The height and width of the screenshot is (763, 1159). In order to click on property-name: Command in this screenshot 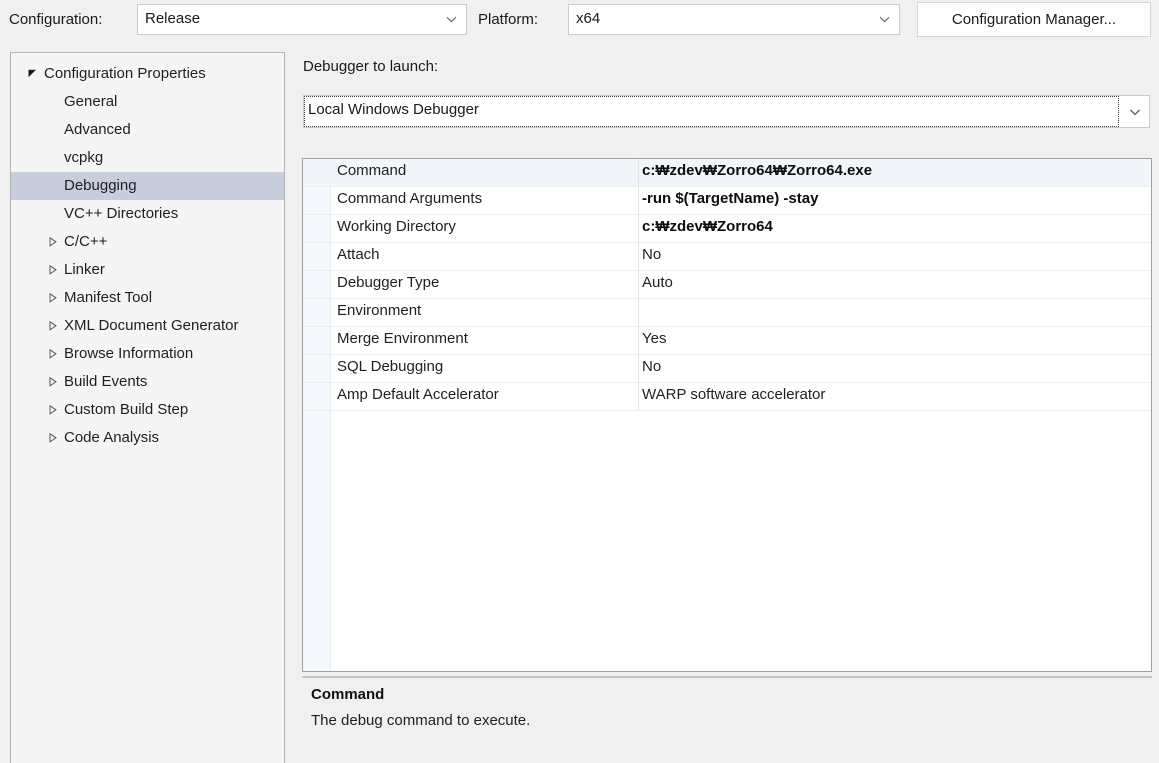, I will do `click(372, 170)`.